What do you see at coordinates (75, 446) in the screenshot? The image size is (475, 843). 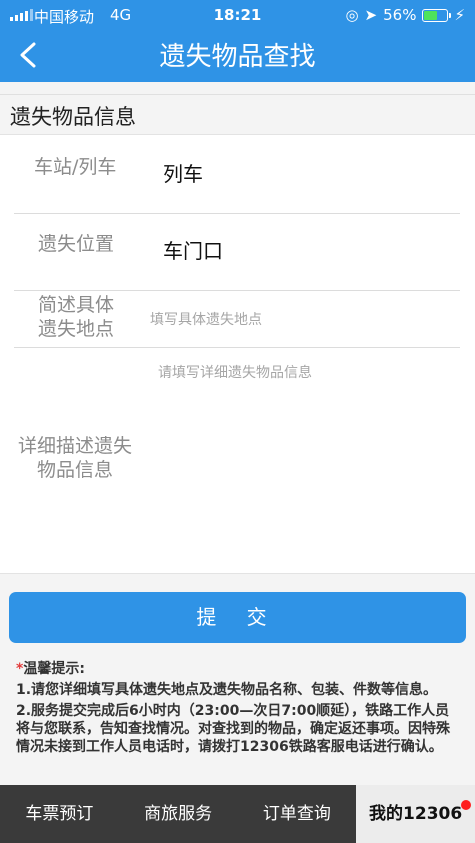 I see `detail-label-line1: 详细描述遗失` at bounding box center [75, 446].